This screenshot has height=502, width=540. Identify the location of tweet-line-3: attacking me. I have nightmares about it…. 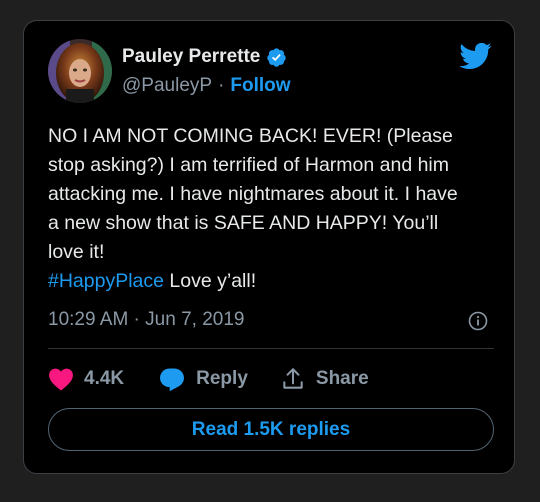
(253, 194).